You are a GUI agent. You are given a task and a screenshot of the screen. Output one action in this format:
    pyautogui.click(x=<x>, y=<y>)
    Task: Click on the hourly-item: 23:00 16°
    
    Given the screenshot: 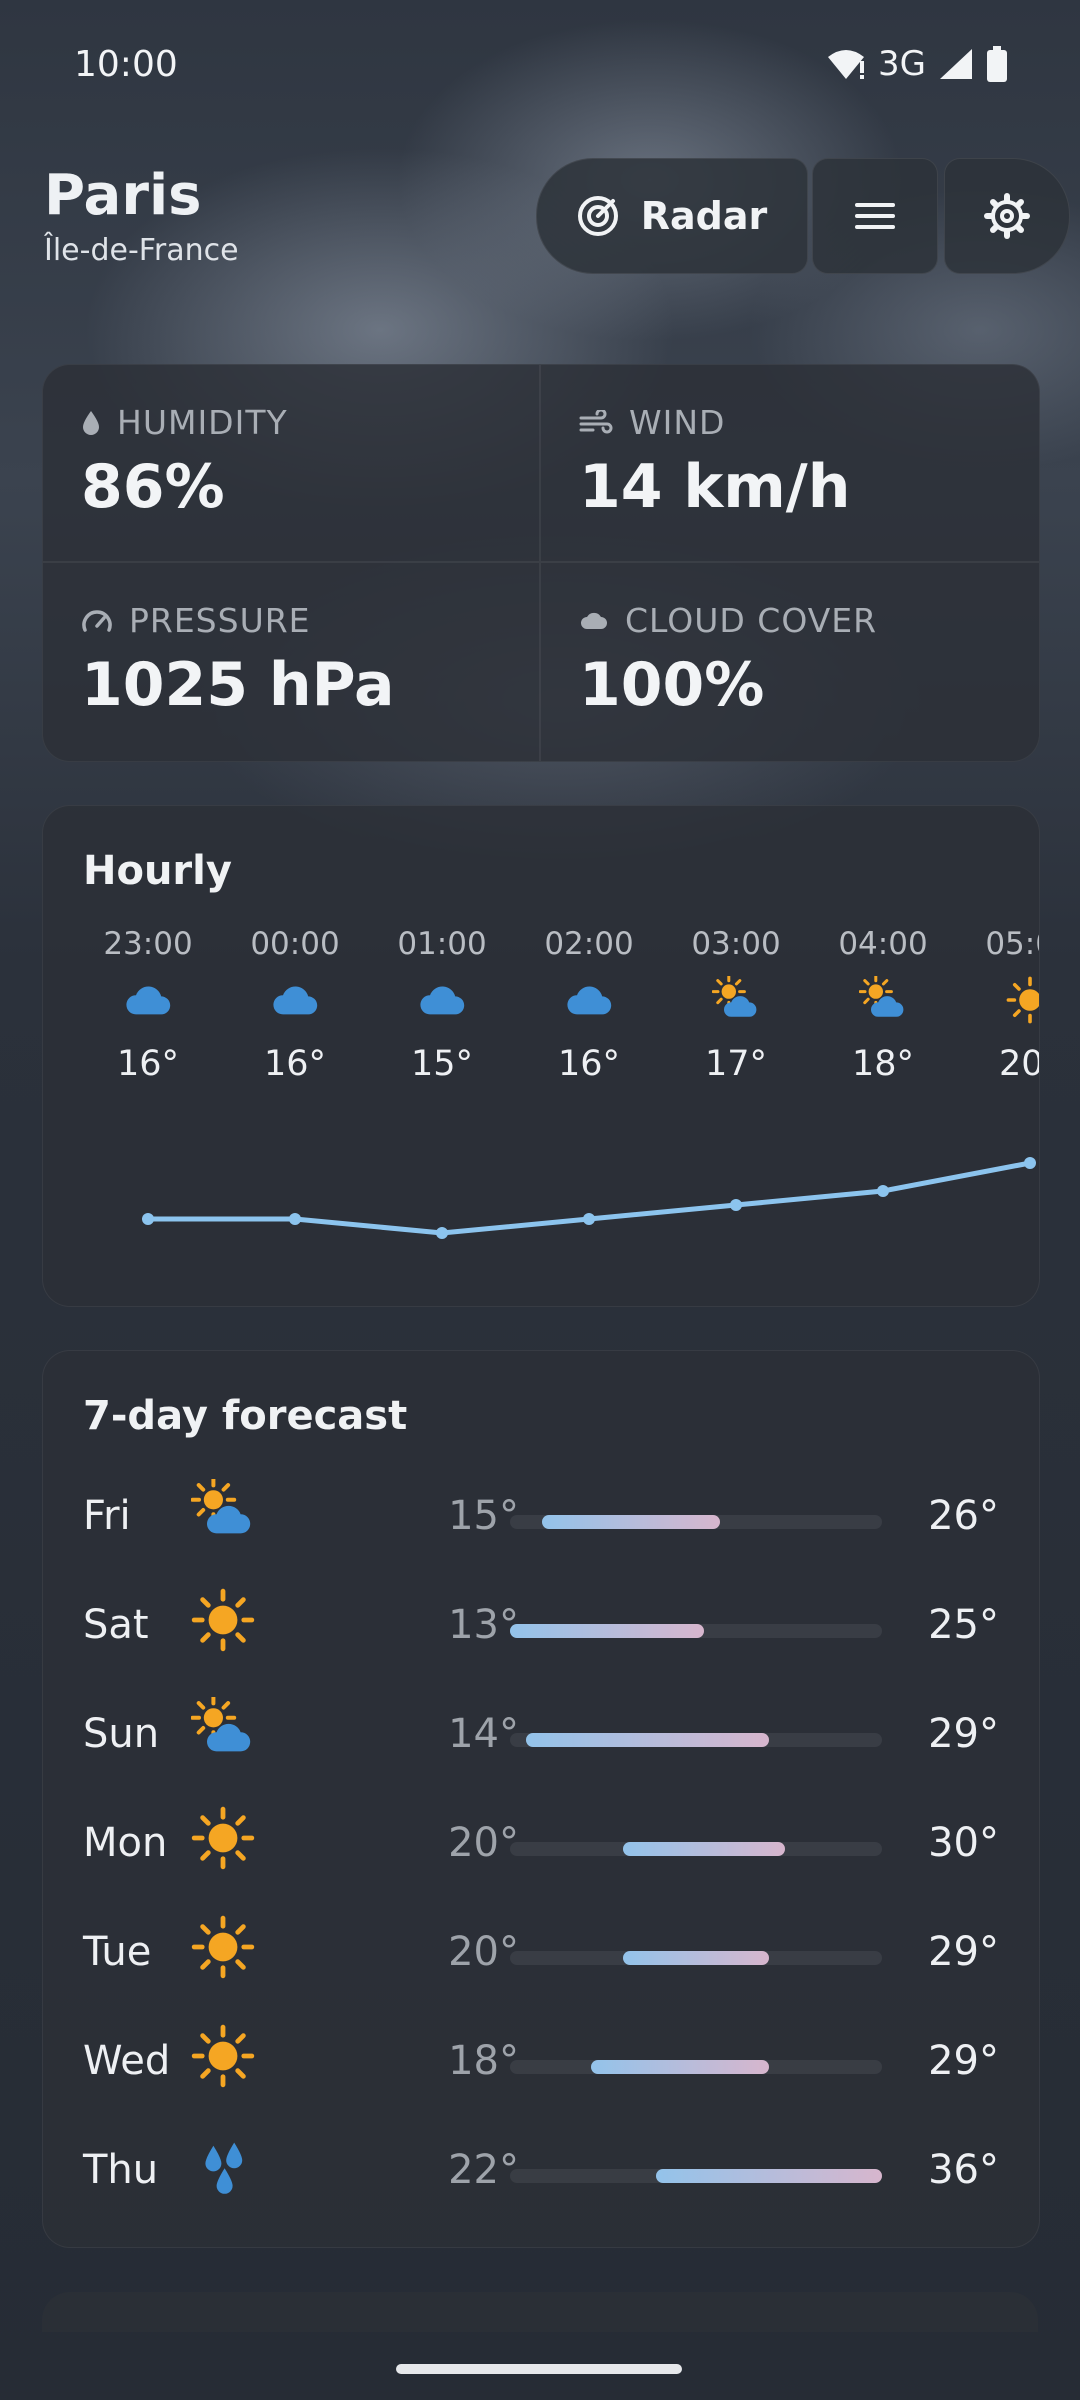 What is the action you would take?
    pyautogui.click(x=148, y=1005)
    